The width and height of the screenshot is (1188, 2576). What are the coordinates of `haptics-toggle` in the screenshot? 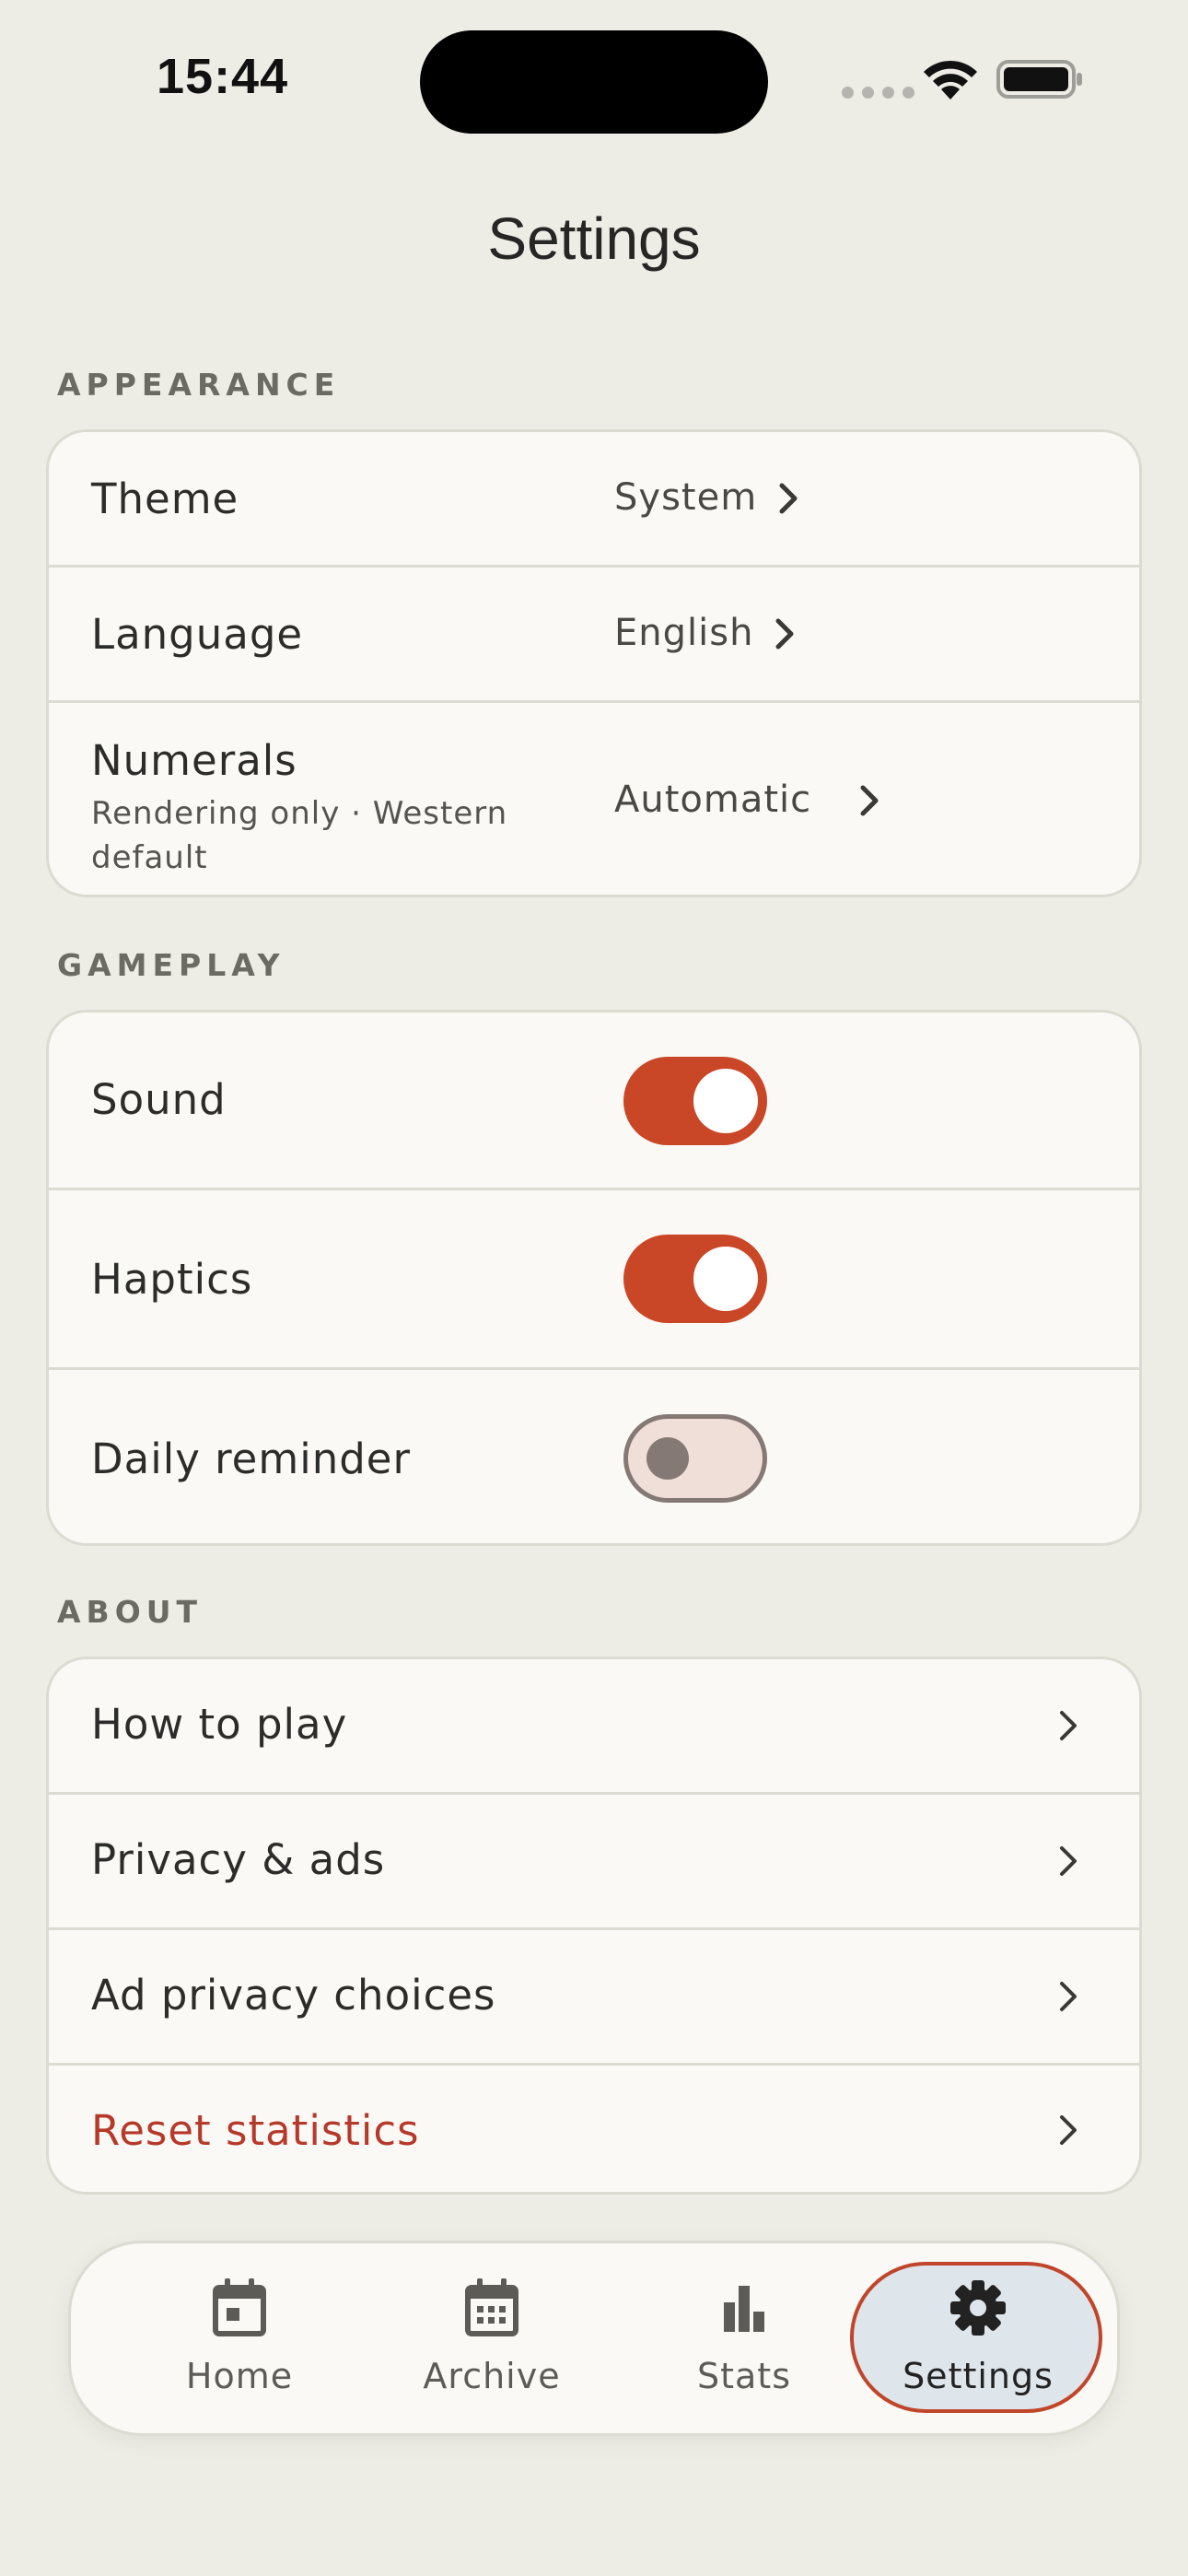 It's located at (695, 1279).